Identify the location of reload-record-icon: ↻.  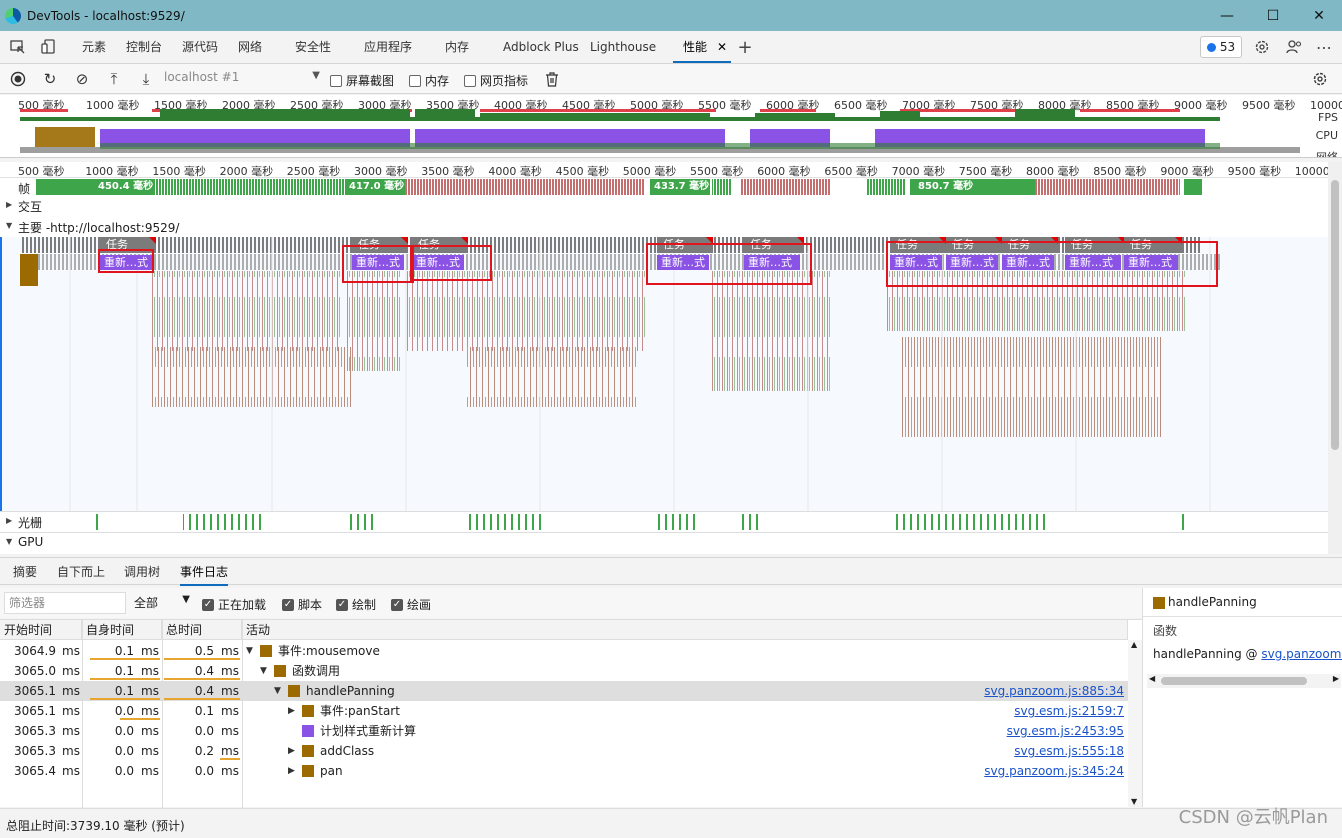
(50, 79).